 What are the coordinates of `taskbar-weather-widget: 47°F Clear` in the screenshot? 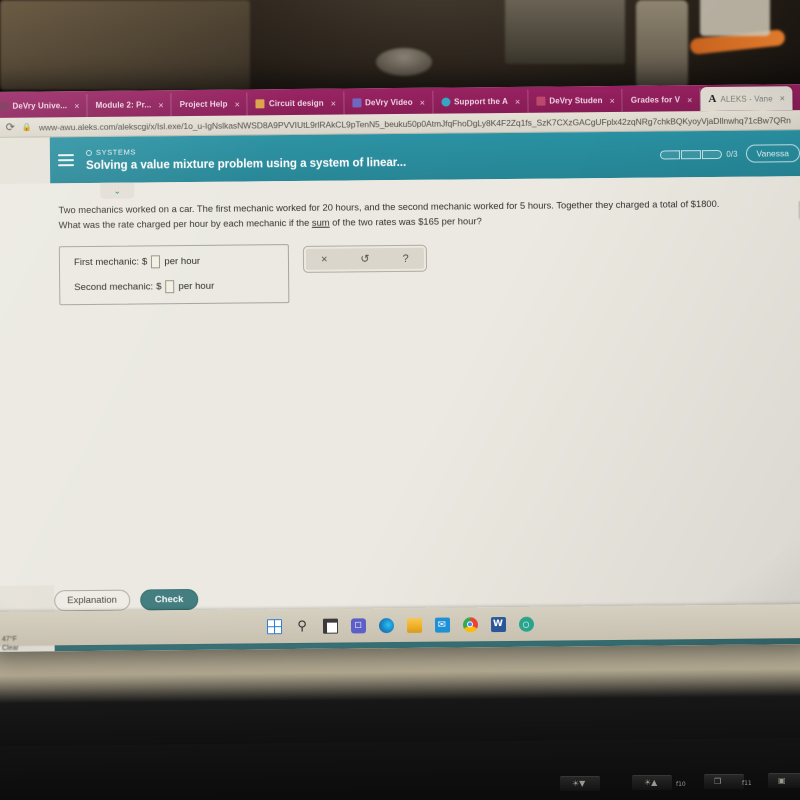 It's located at (10, 645).